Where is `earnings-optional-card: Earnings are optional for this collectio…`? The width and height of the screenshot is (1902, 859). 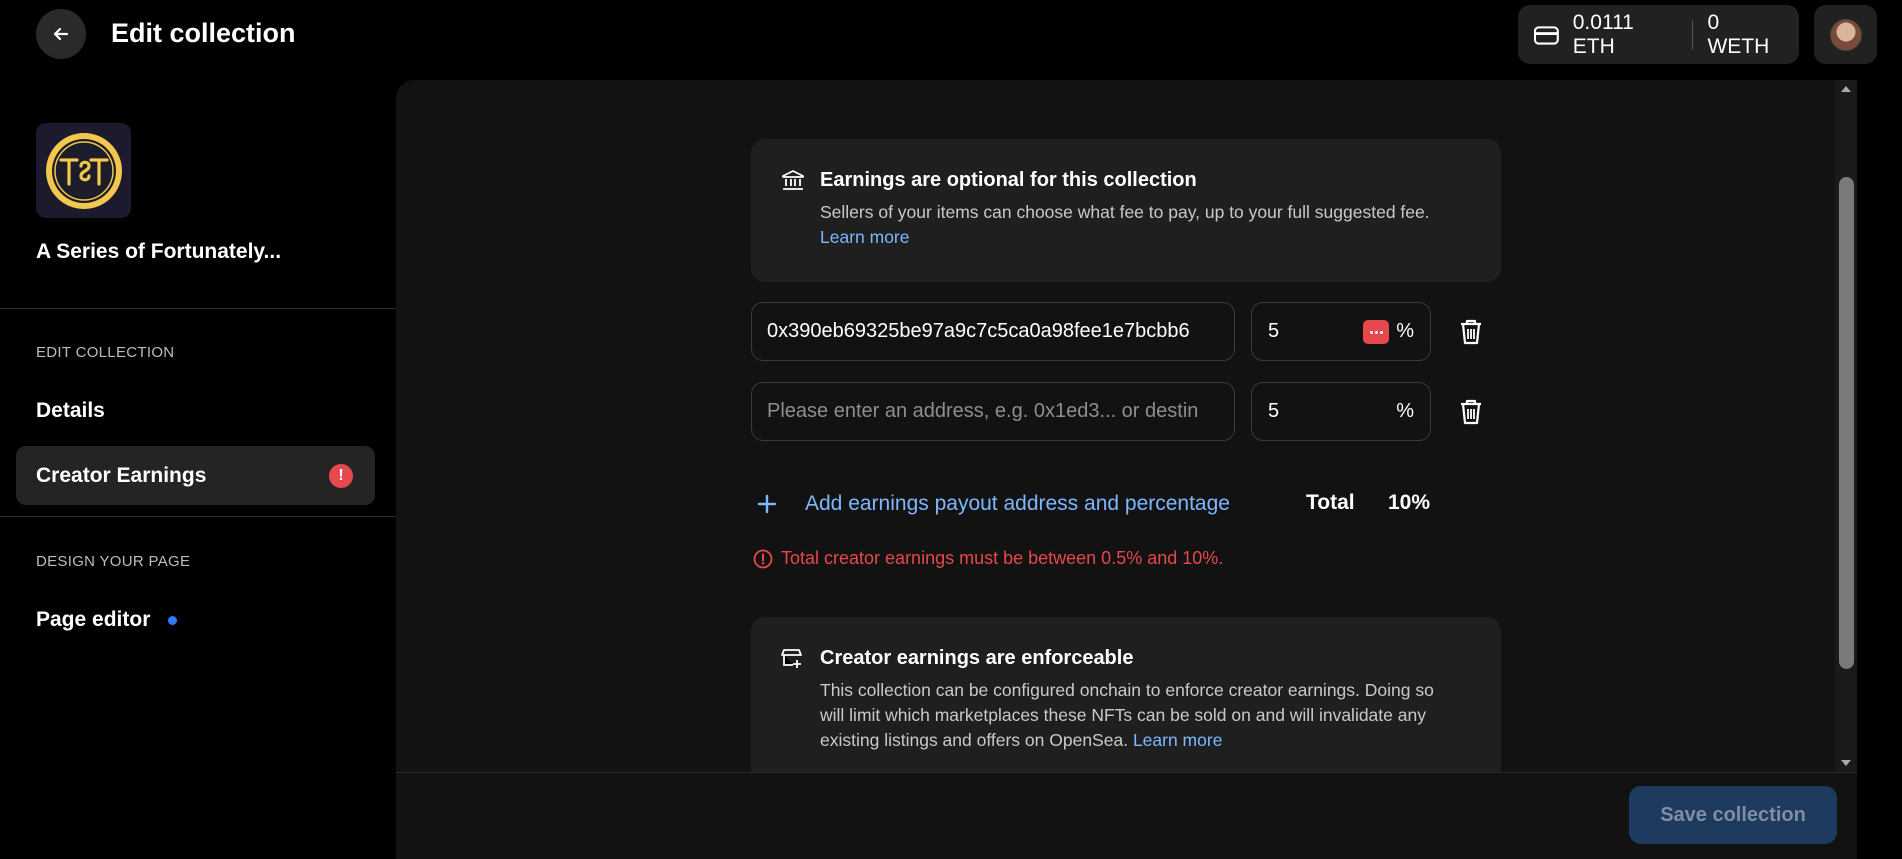
earnings-optional-card: Earnings are optional for this collectio… is located at coordinates (1126, 210).